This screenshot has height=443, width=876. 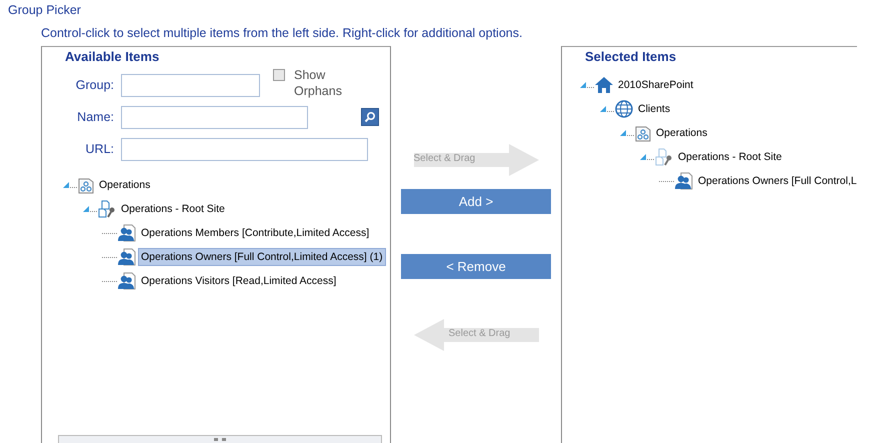 What do you see at coordinates (777, 181) in the screenshot?
I see `tree-item: Operations Owners [Full Control,L` at bounding box center [777, 181].